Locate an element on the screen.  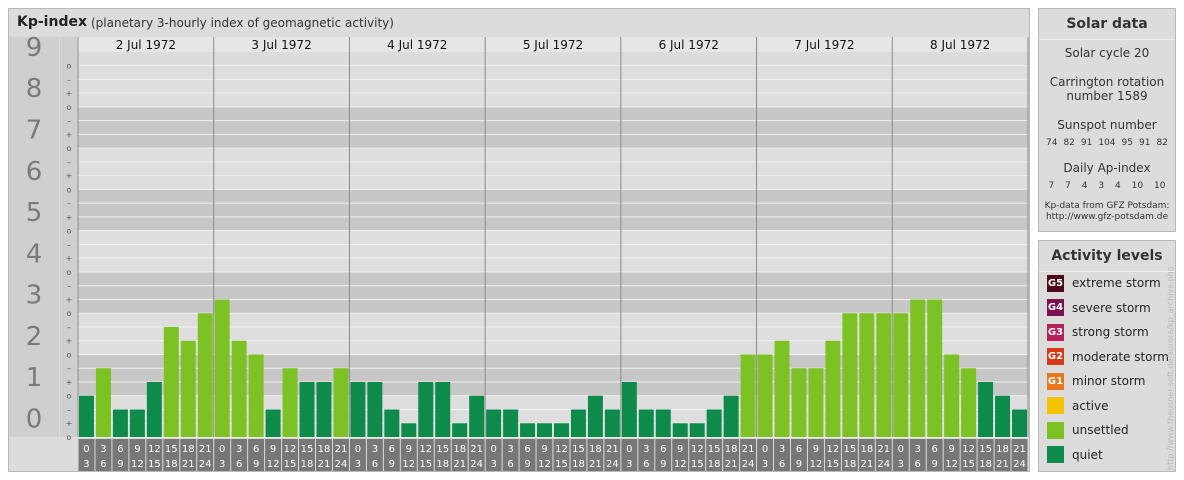
activity-level-unsettled: unsettled is located at coordinates (1088, 430).